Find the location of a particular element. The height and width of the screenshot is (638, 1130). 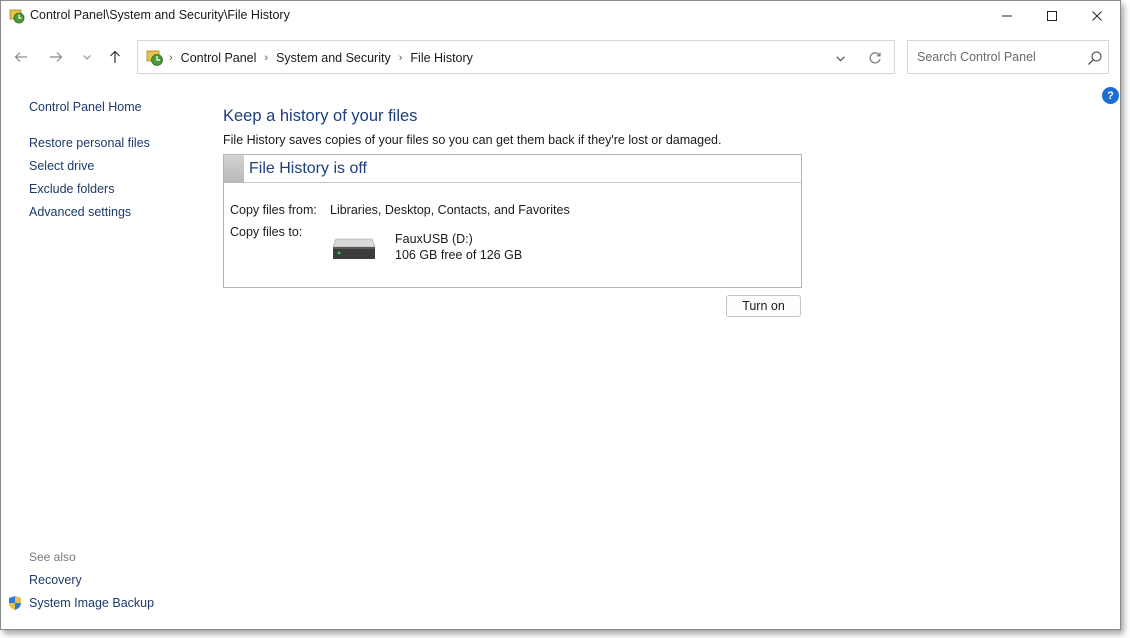

breadcrumb-system-and-security: System and Security is located at coordinates (333, 58).